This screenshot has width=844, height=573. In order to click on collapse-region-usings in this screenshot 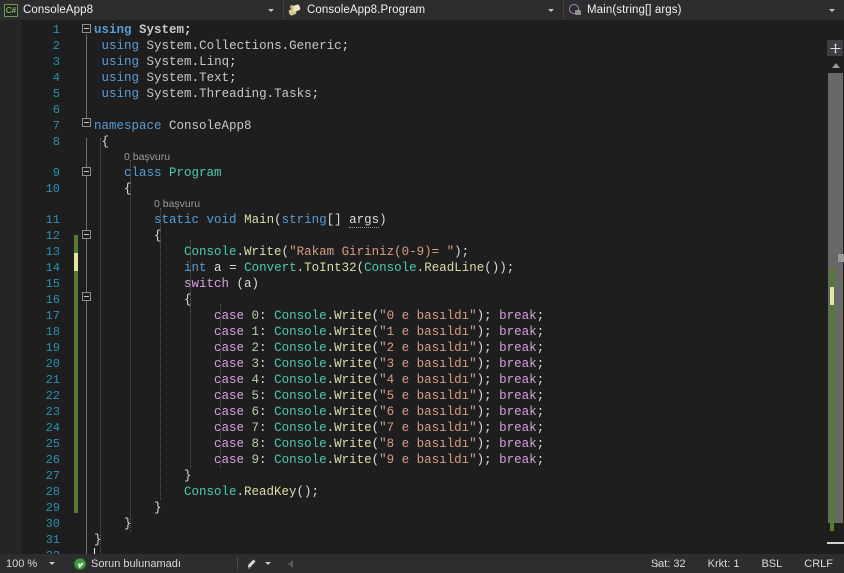, I will do `click(86, 28)`.